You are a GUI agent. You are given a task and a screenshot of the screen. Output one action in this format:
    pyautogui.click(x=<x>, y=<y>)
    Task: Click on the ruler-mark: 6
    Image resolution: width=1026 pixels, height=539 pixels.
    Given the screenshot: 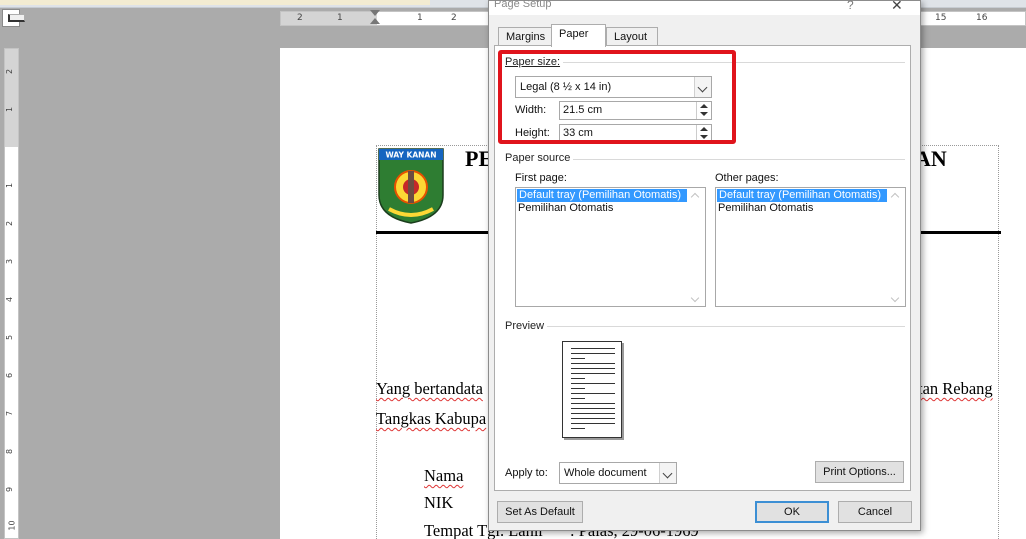 What is the action you would take?
    pyautogui.click(x=10, y=375)
    